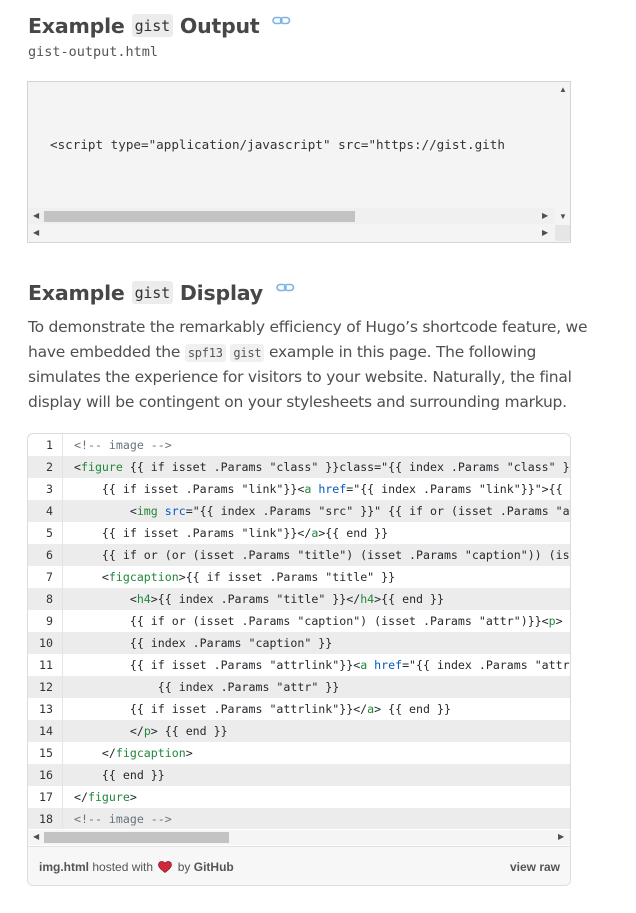 This screenshot has width=636, height=913. I want to click on heart-icon, so click(165, 868).